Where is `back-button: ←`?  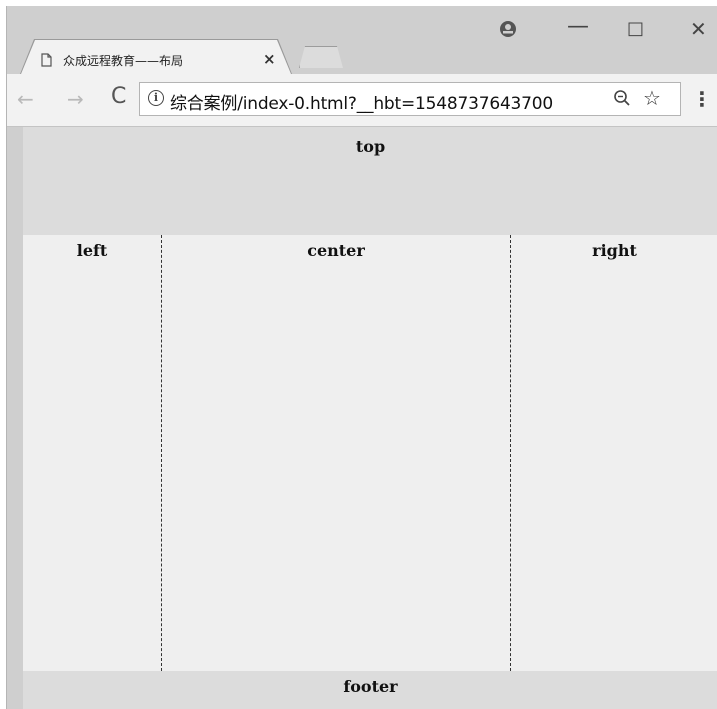 back-button: ← is located at coordinates (25, 99).